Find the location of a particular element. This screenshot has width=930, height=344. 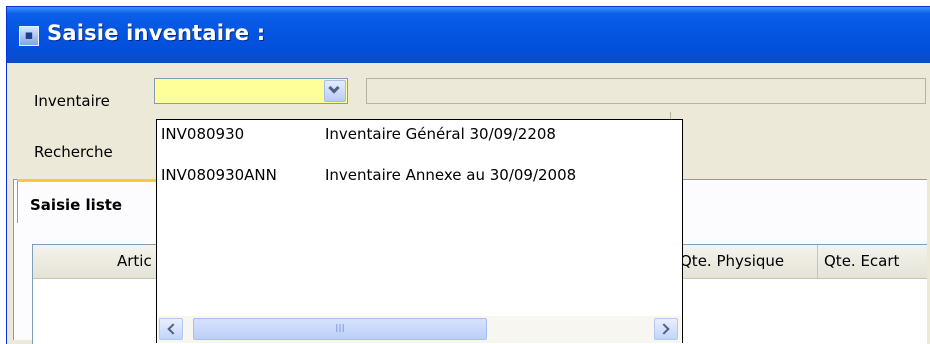

dropdown-item-code: INV080930ANN is located at coordinates (219, 175).